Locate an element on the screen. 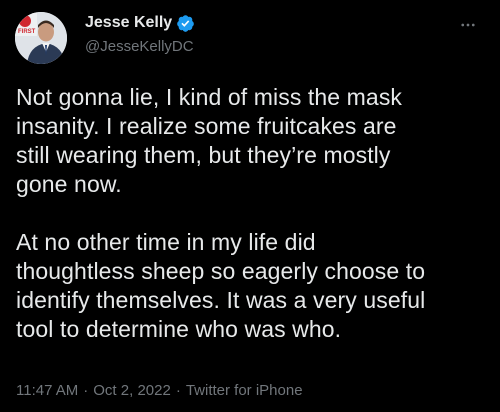  author-names: Jesse Kelly @JesseKellyDC is located at coordinates (140, 35).